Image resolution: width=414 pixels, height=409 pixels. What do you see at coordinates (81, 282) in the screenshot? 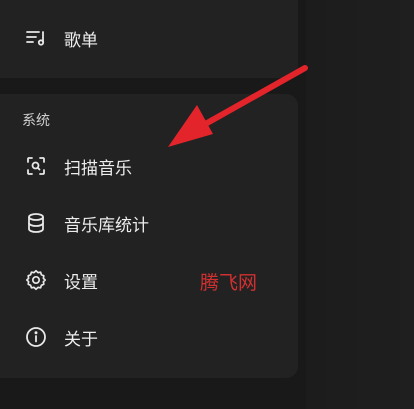
I see `menu-item-label: 设置` at bounding box center [81, 282].